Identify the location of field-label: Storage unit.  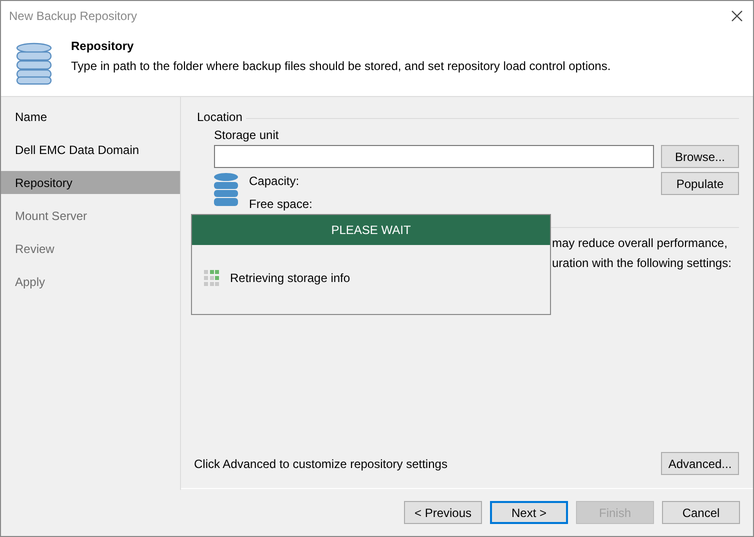
(247, 135).